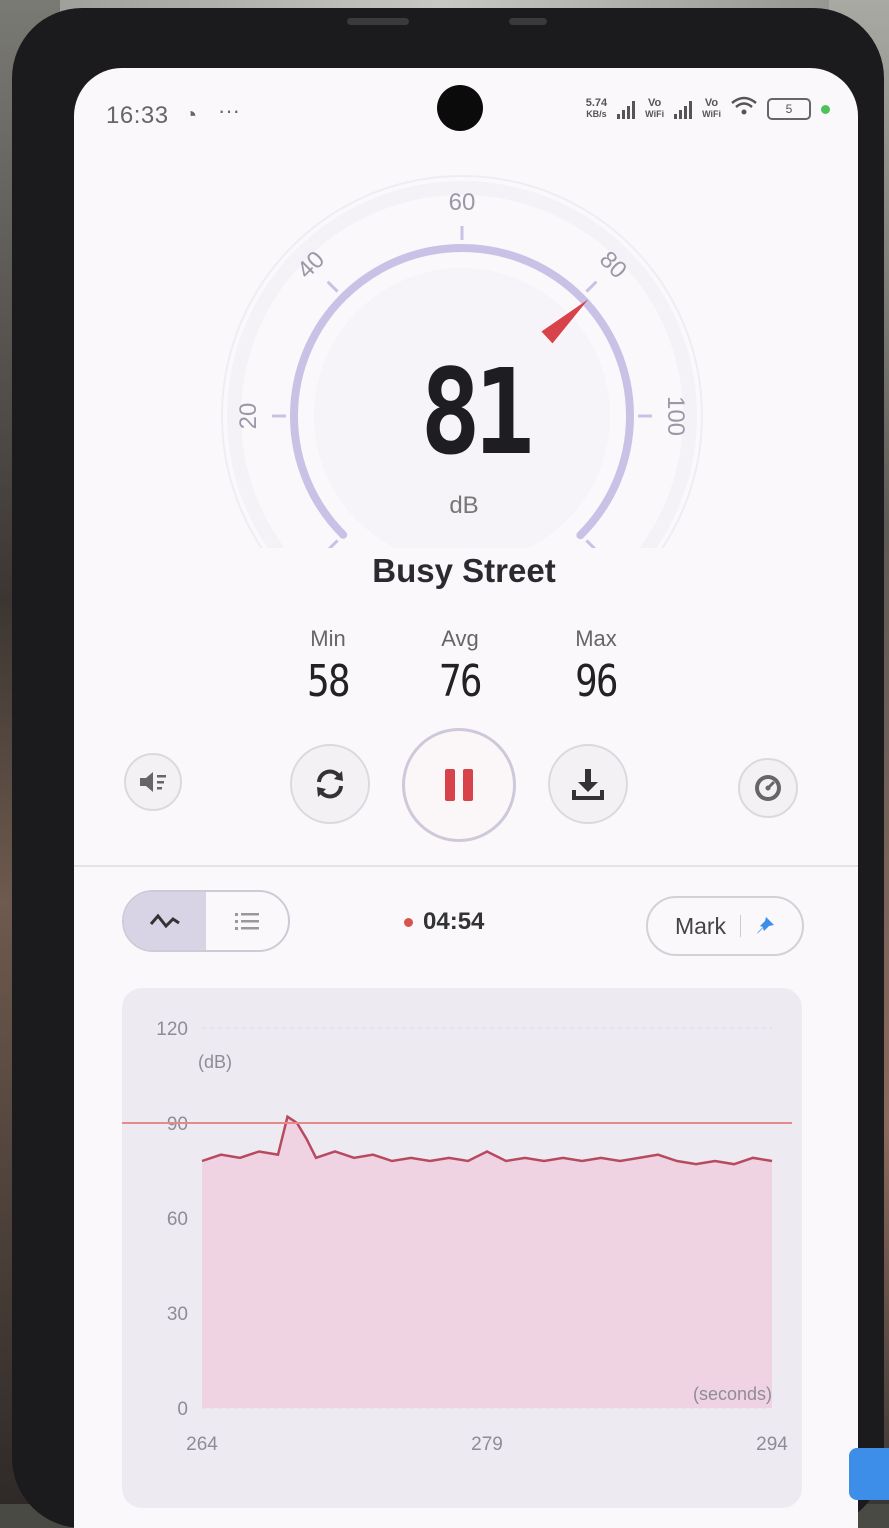 This screenshot has width=889, height=1528. Describe the element at coordinates (487, 1262) in the screenshot. I see `chart-area` at that location.